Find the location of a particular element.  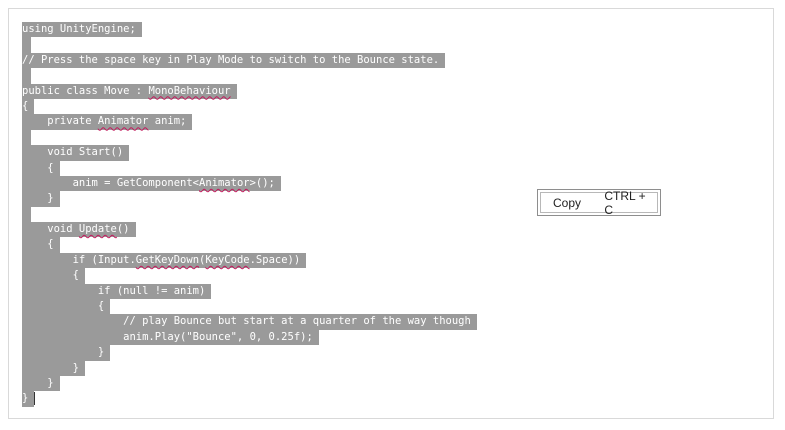

code-line: anim = GetComponent<Animator>(); is located at coordinates (249, 183).